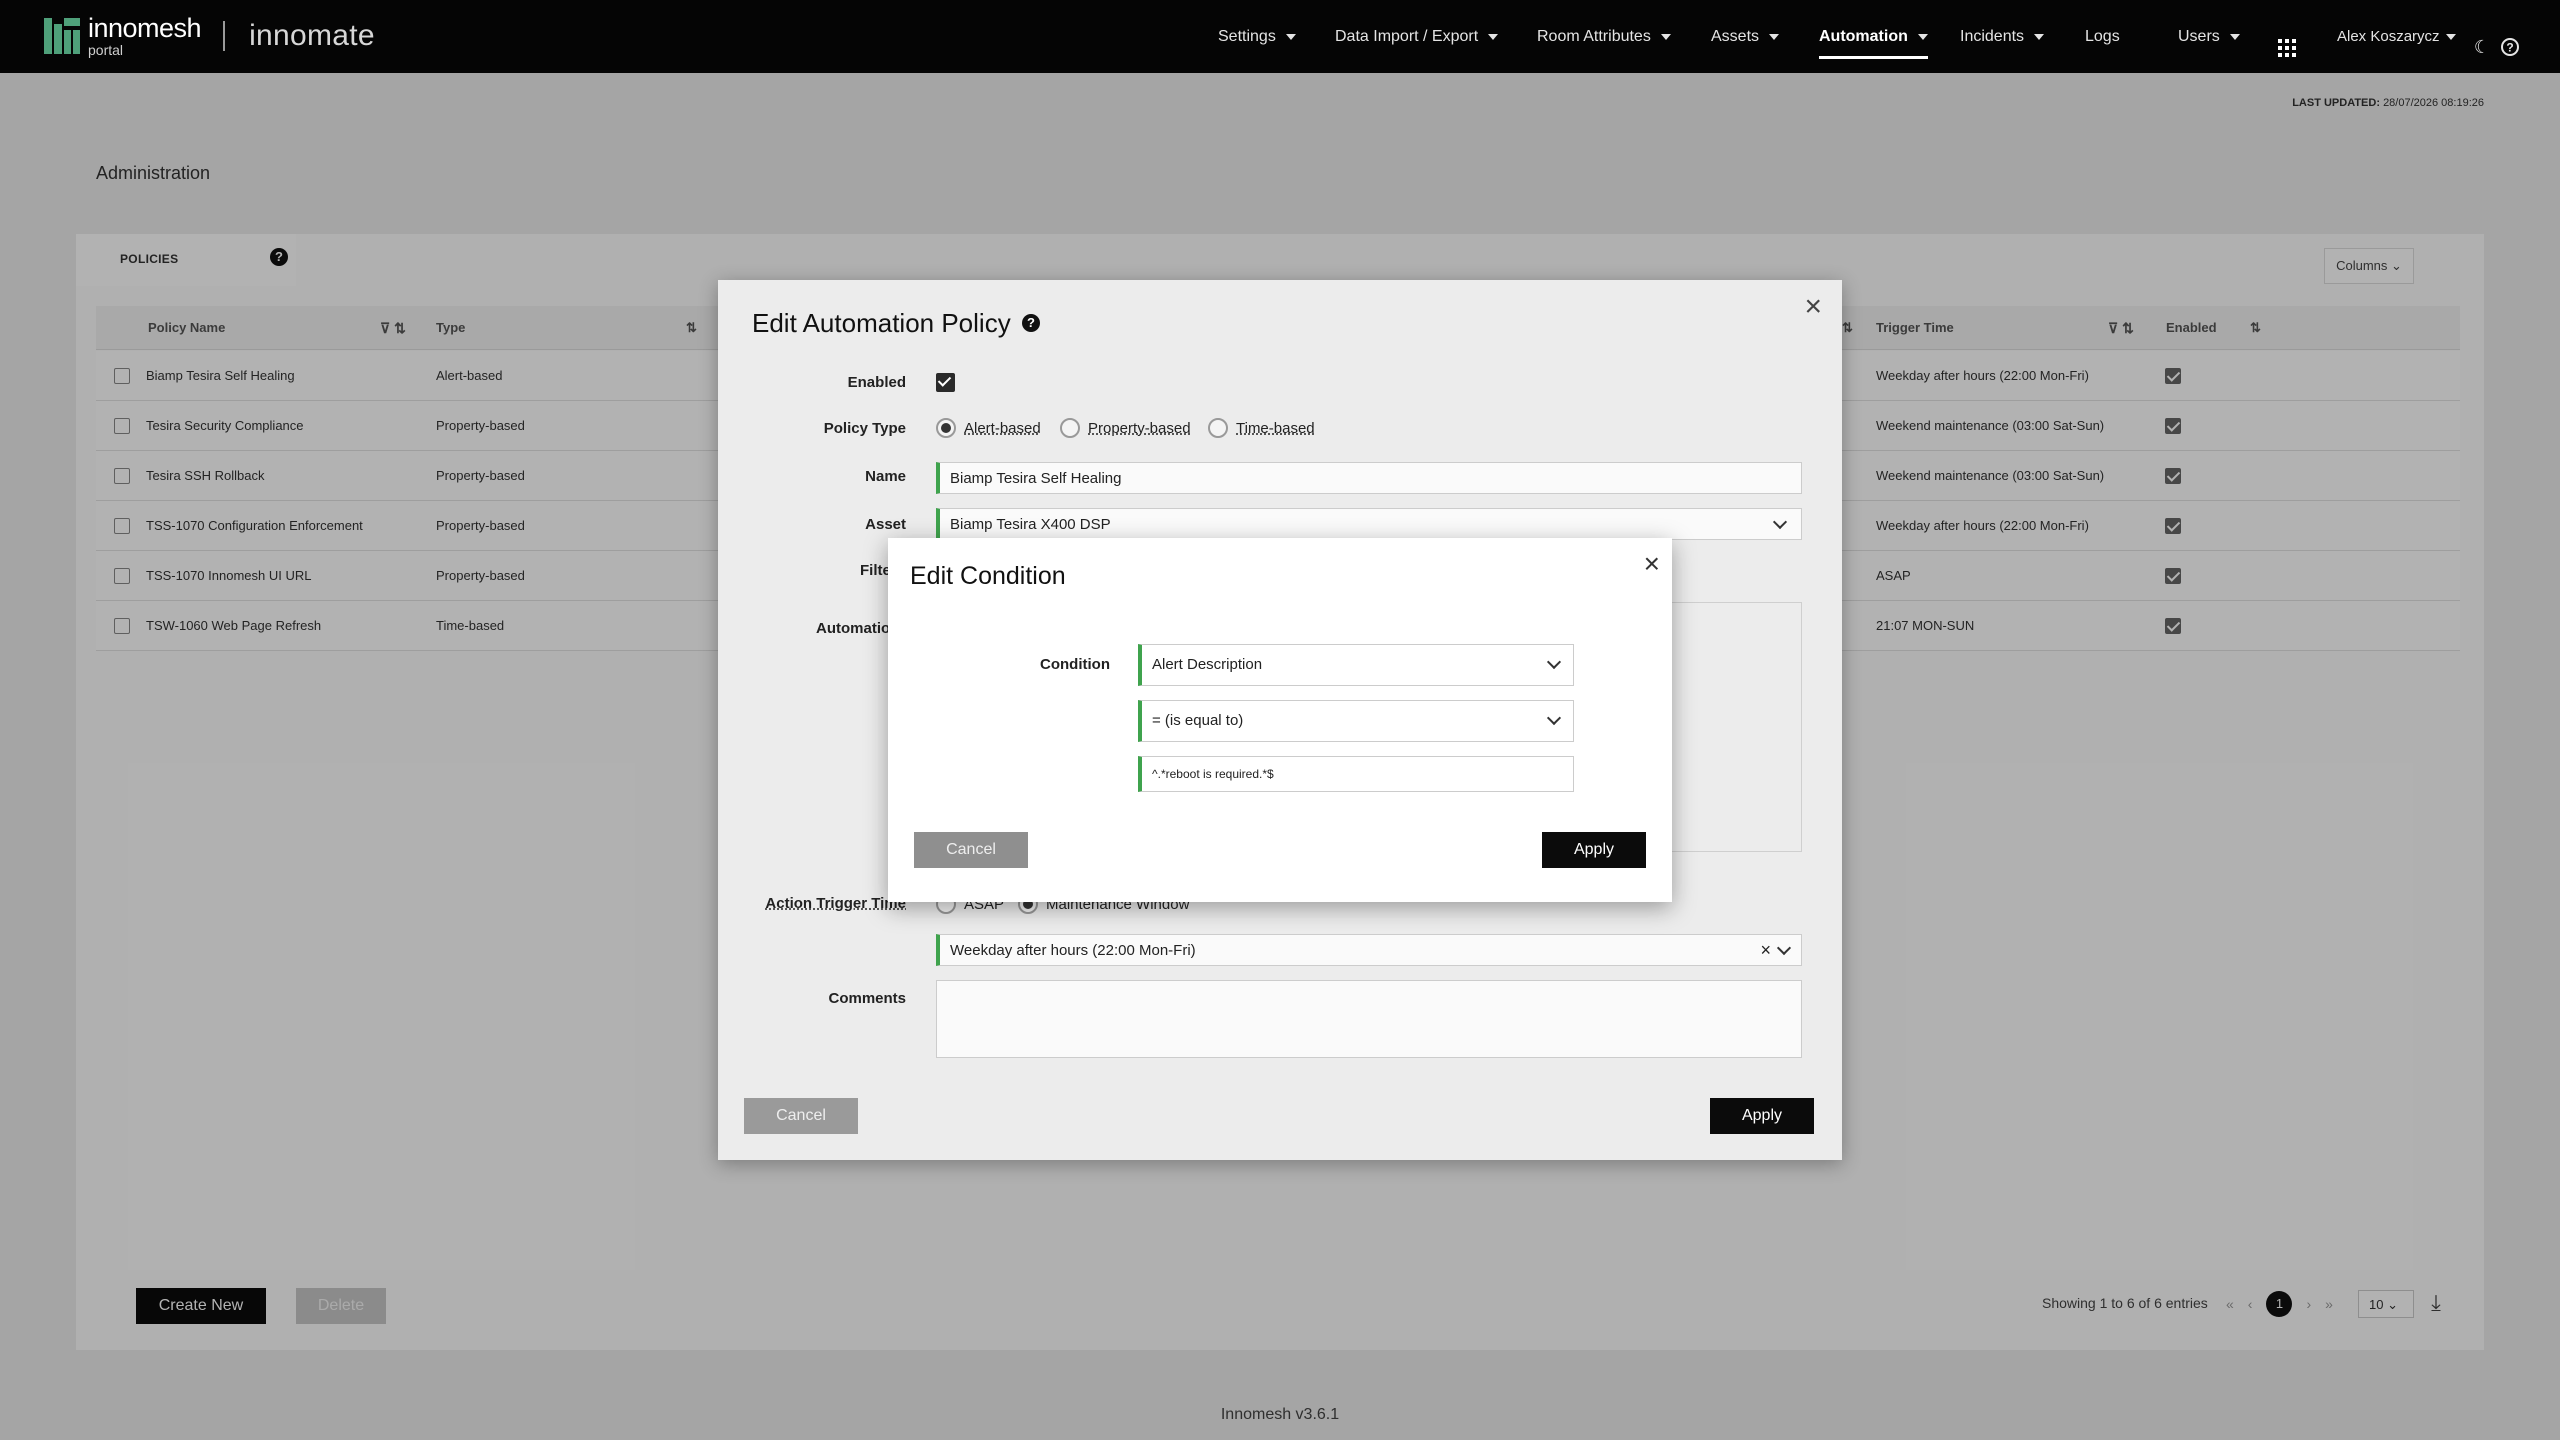  What do you see at coordinates (1218, 428) in the screenshot?
I see `radio-time-based` at bounding box center [1218, 428].